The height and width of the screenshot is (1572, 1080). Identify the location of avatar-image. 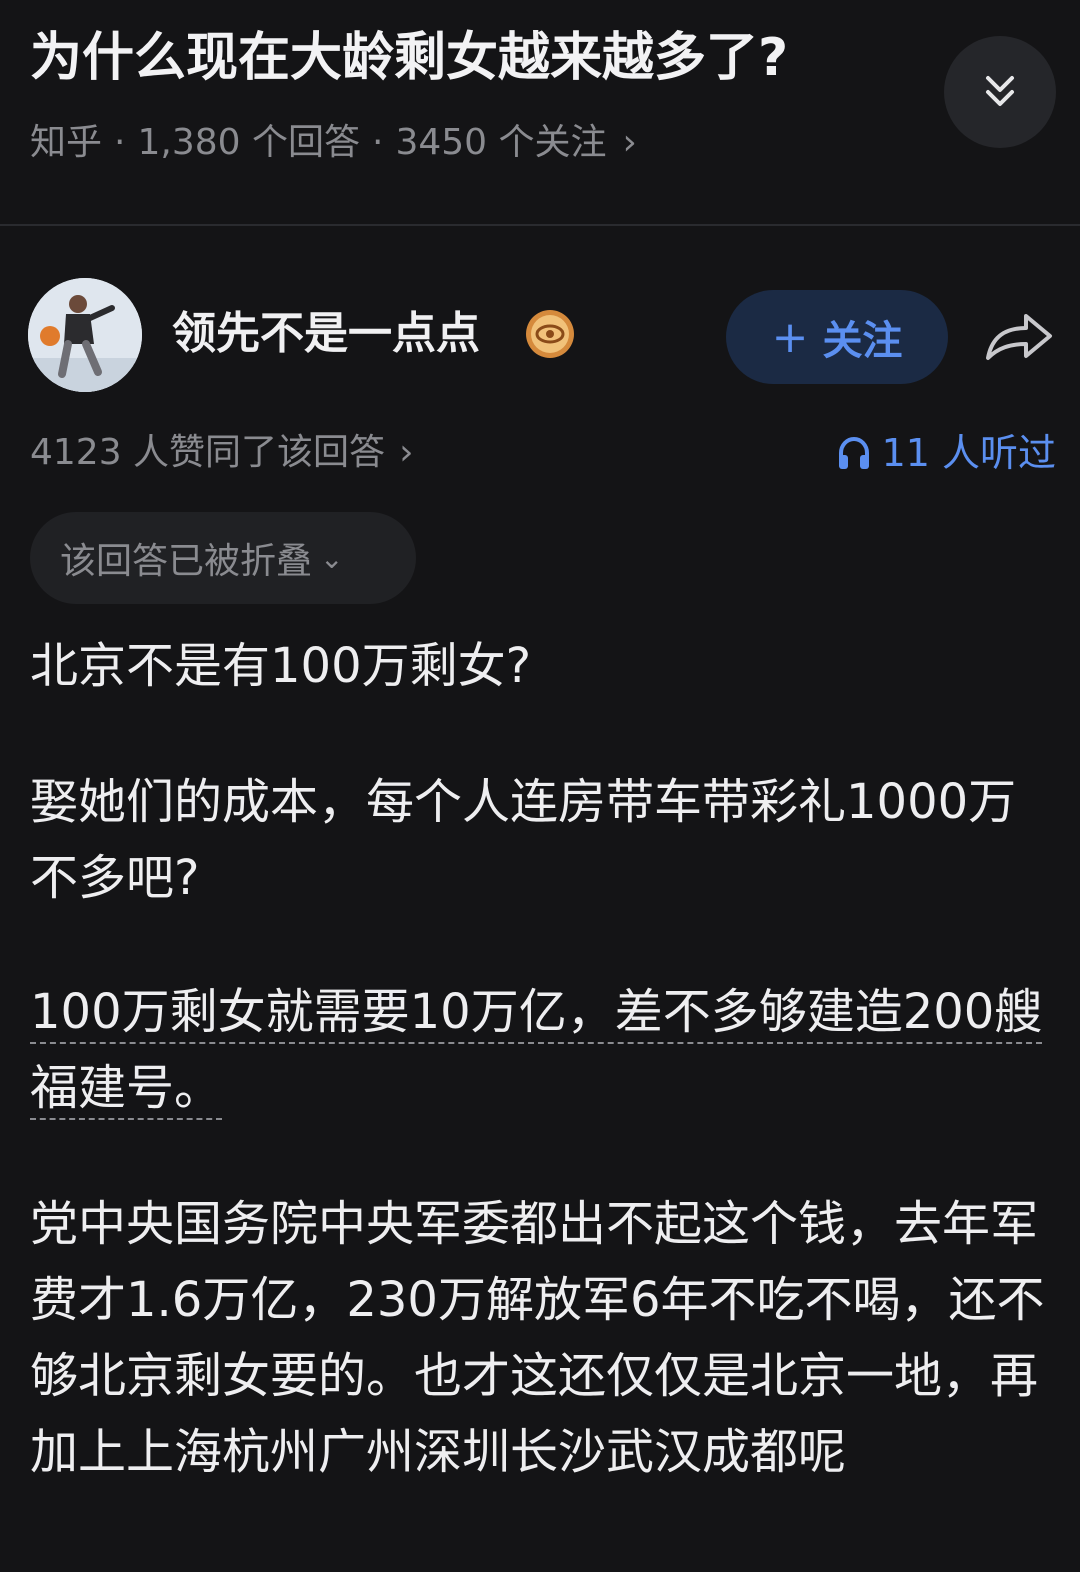
(85, 335).